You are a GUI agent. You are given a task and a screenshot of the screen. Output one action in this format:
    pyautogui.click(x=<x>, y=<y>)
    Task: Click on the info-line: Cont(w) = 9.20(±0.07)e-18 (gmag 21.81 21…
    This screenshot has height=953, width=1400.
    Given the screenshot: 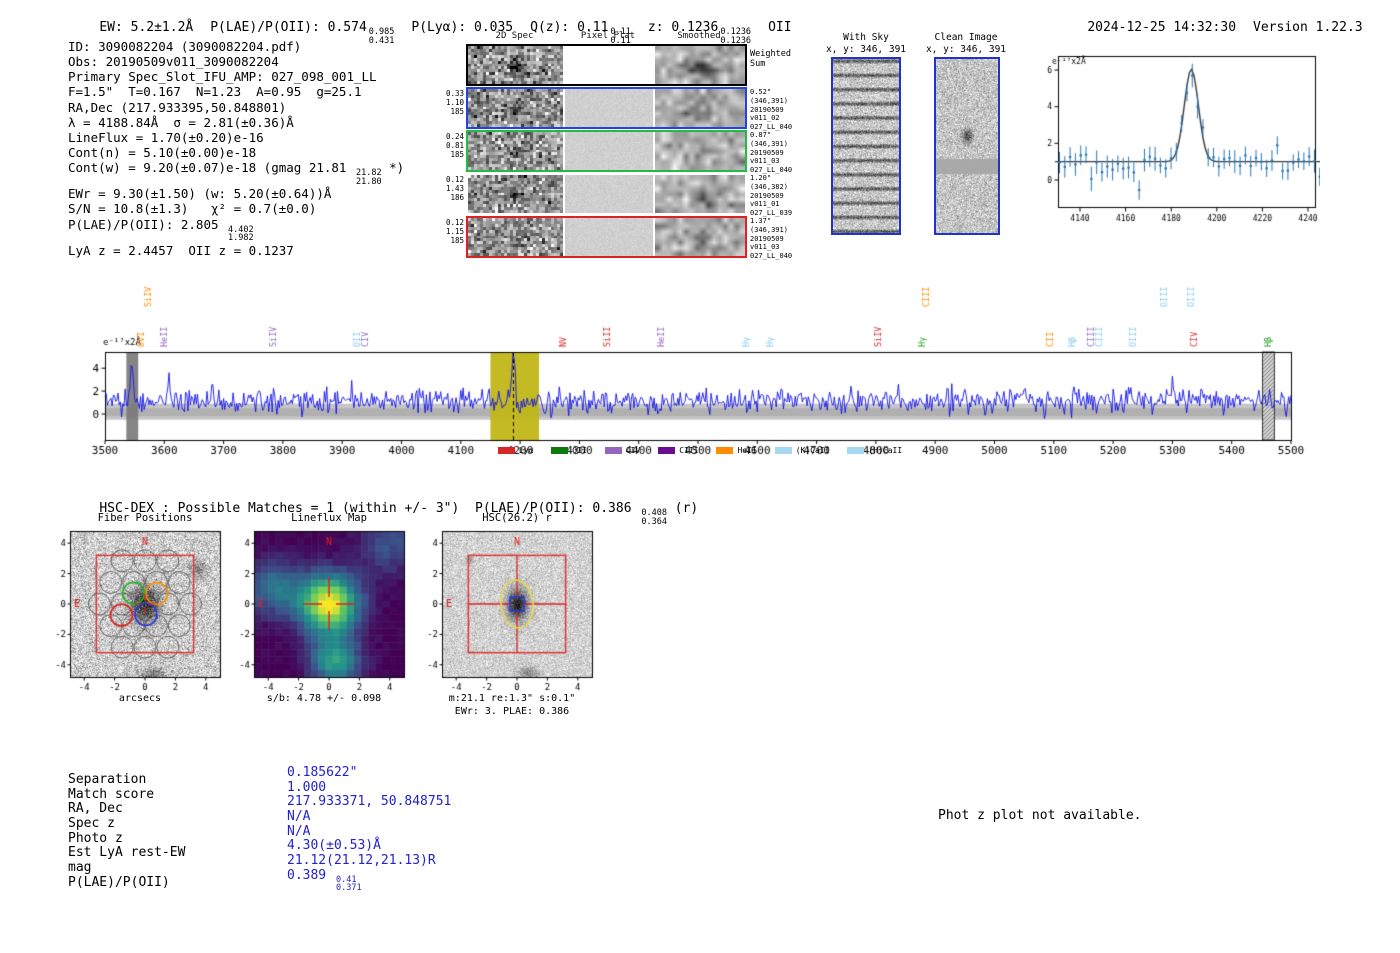 What is the action you would take?
    pyautogui.click(x=236, y=173)
    